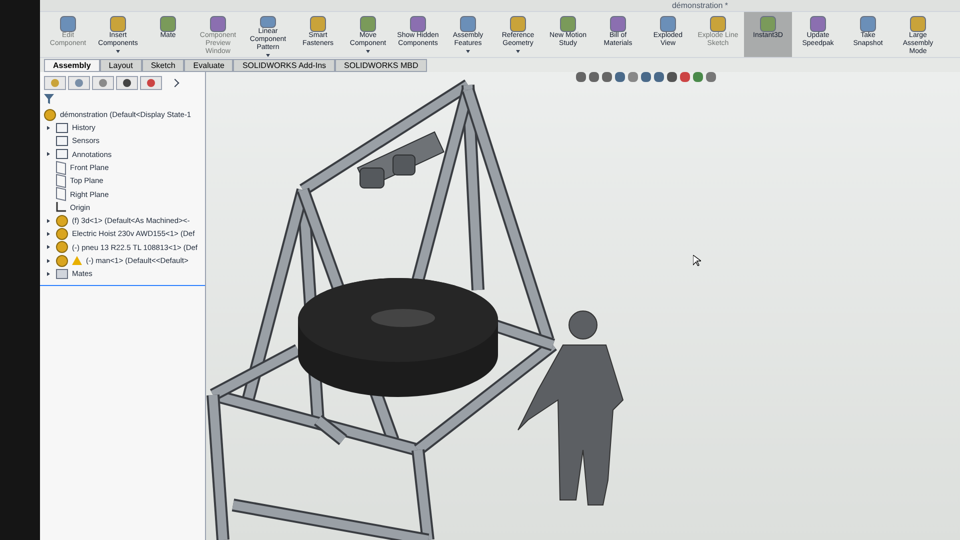  What do you see at coordinates (209, 65) in the screenshot?
I see `ribbon-tab: Evaluate` at bounding box center [209, 65].